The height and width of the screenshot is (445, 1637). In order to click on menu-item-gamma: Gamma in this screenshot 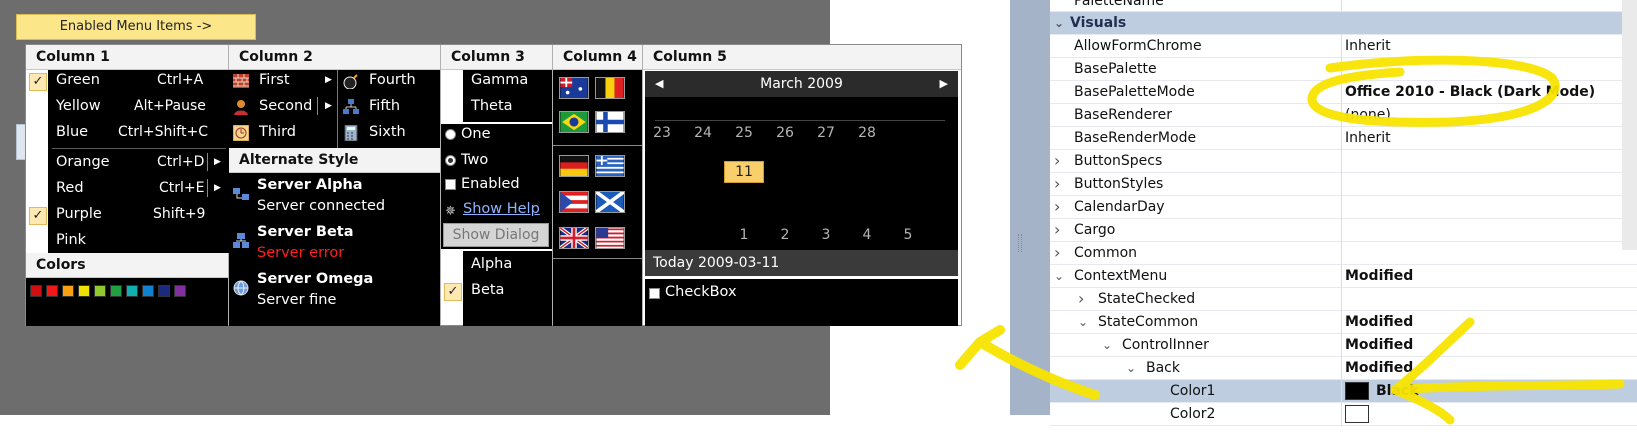, I will do `click(499, 80)`.